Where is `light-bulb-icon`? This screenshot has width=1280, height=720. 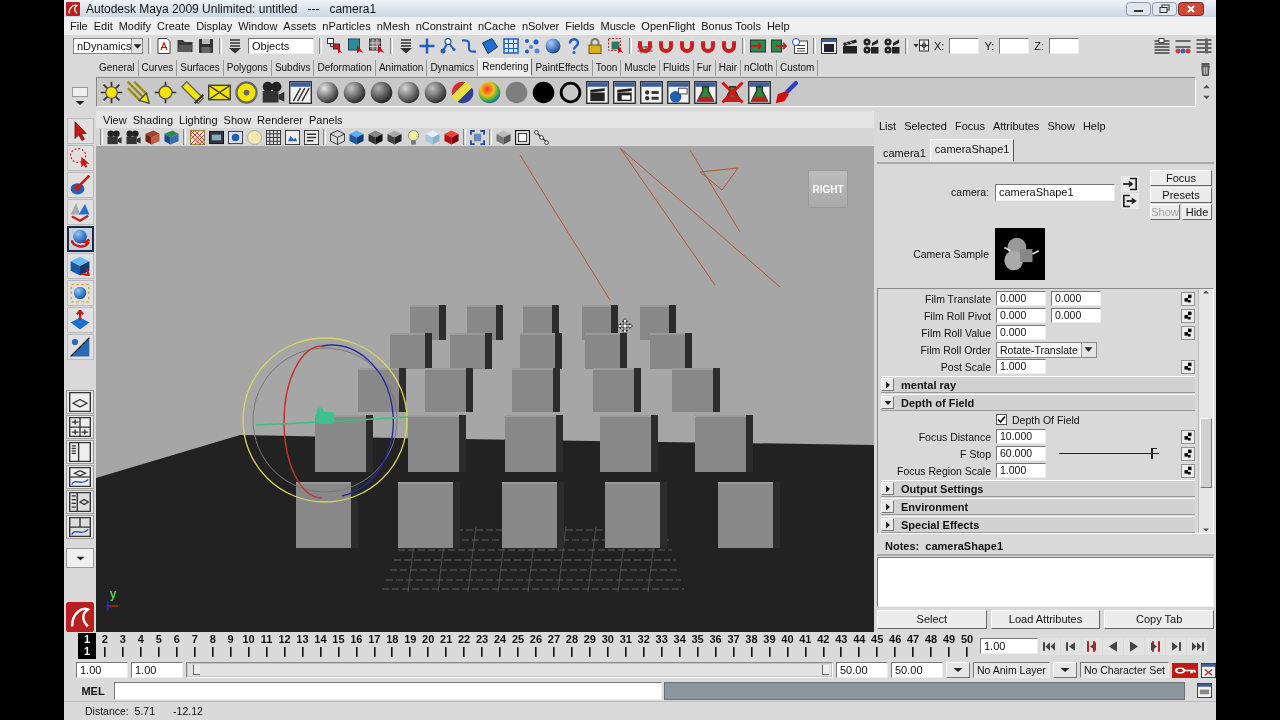
light-bulb-icon is located at coordinates (413, 137).